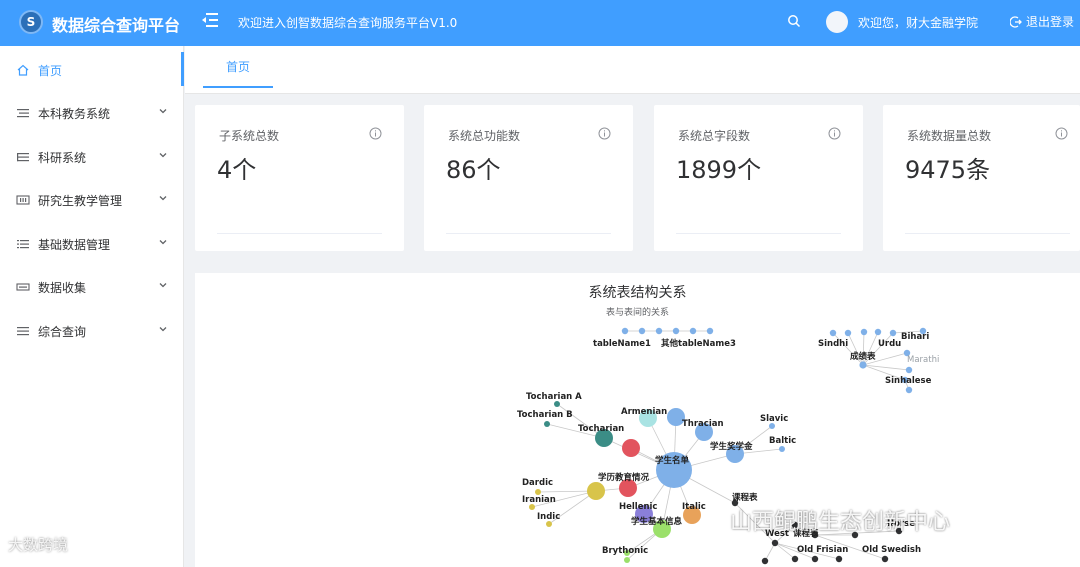  I want to click on stat-card-fields: 系统总字段数 1899个, so click(758, 178).